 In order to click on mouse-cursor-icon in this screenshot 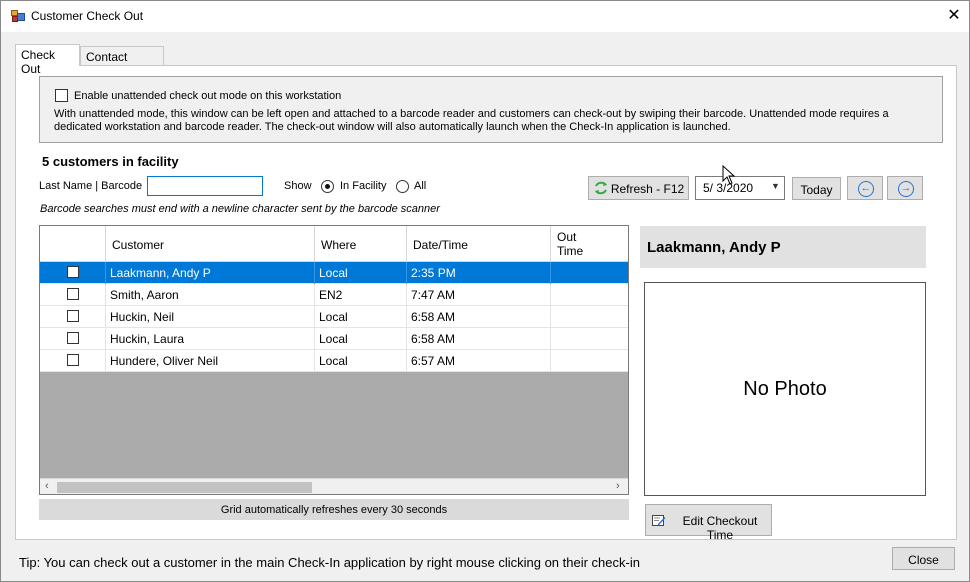, I will do `click(729, 175)`.